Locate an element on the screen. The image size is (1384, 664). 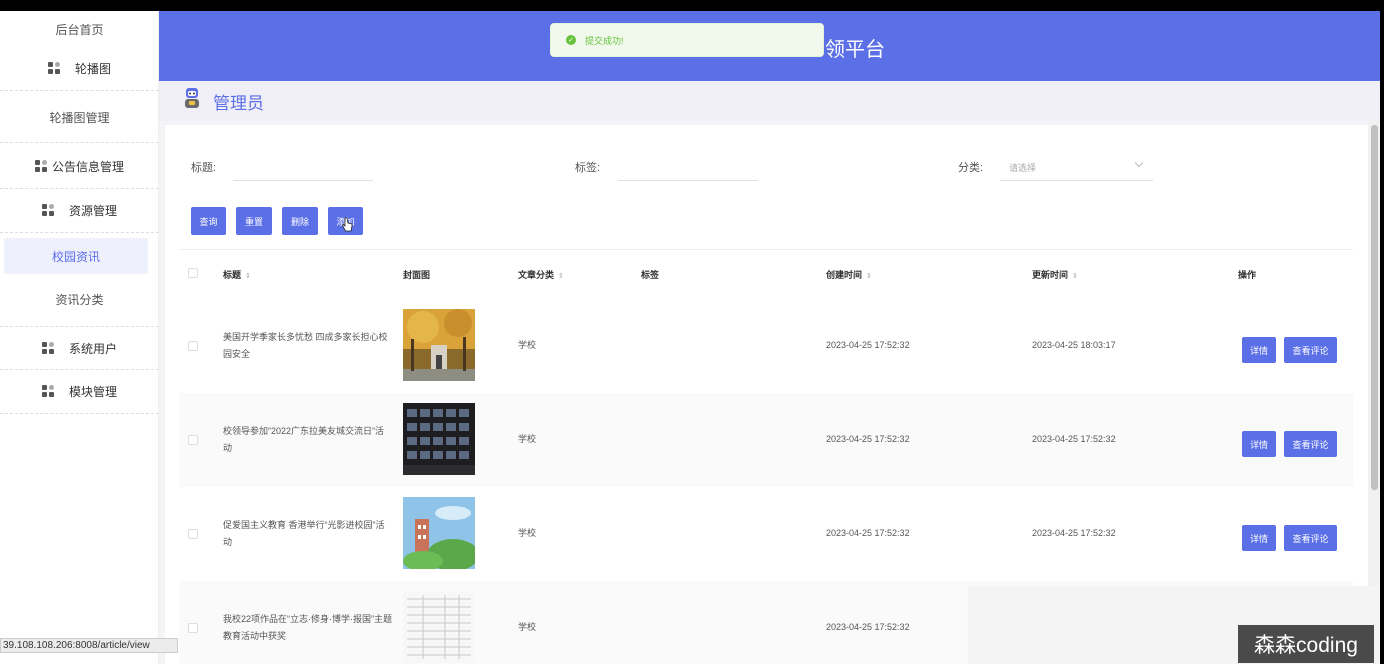
vertical-scrollbar is located at coordinates (1374, 392).